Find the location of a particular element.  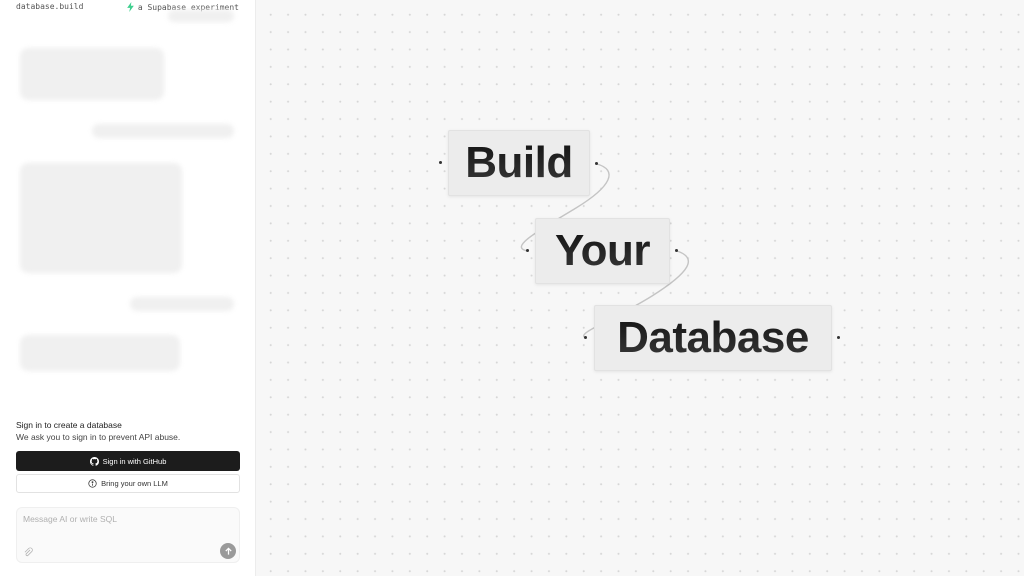

message-composer is located at coordinates (128, 535).